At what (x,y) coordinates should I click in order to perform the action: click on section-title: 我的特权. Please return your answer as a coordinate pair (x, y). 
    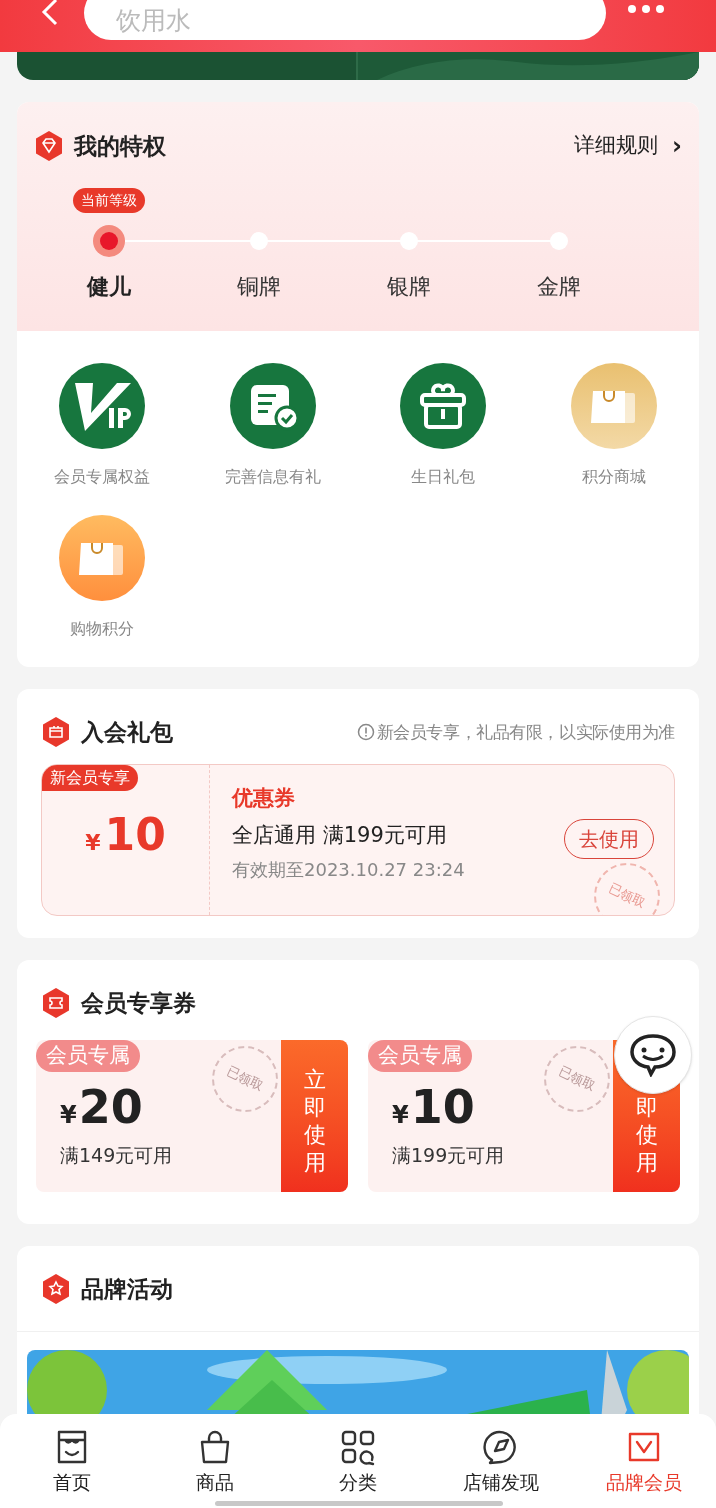
    Looking at the image, I should click on (120, 146).